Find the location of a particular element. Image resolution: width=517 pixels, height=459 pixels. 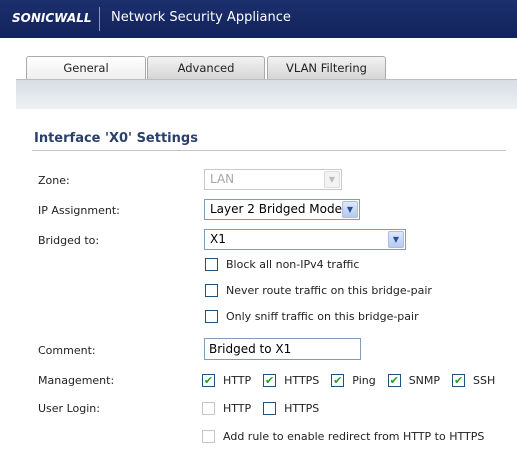

zone-value: LAN is located at coordinates (222, 179).